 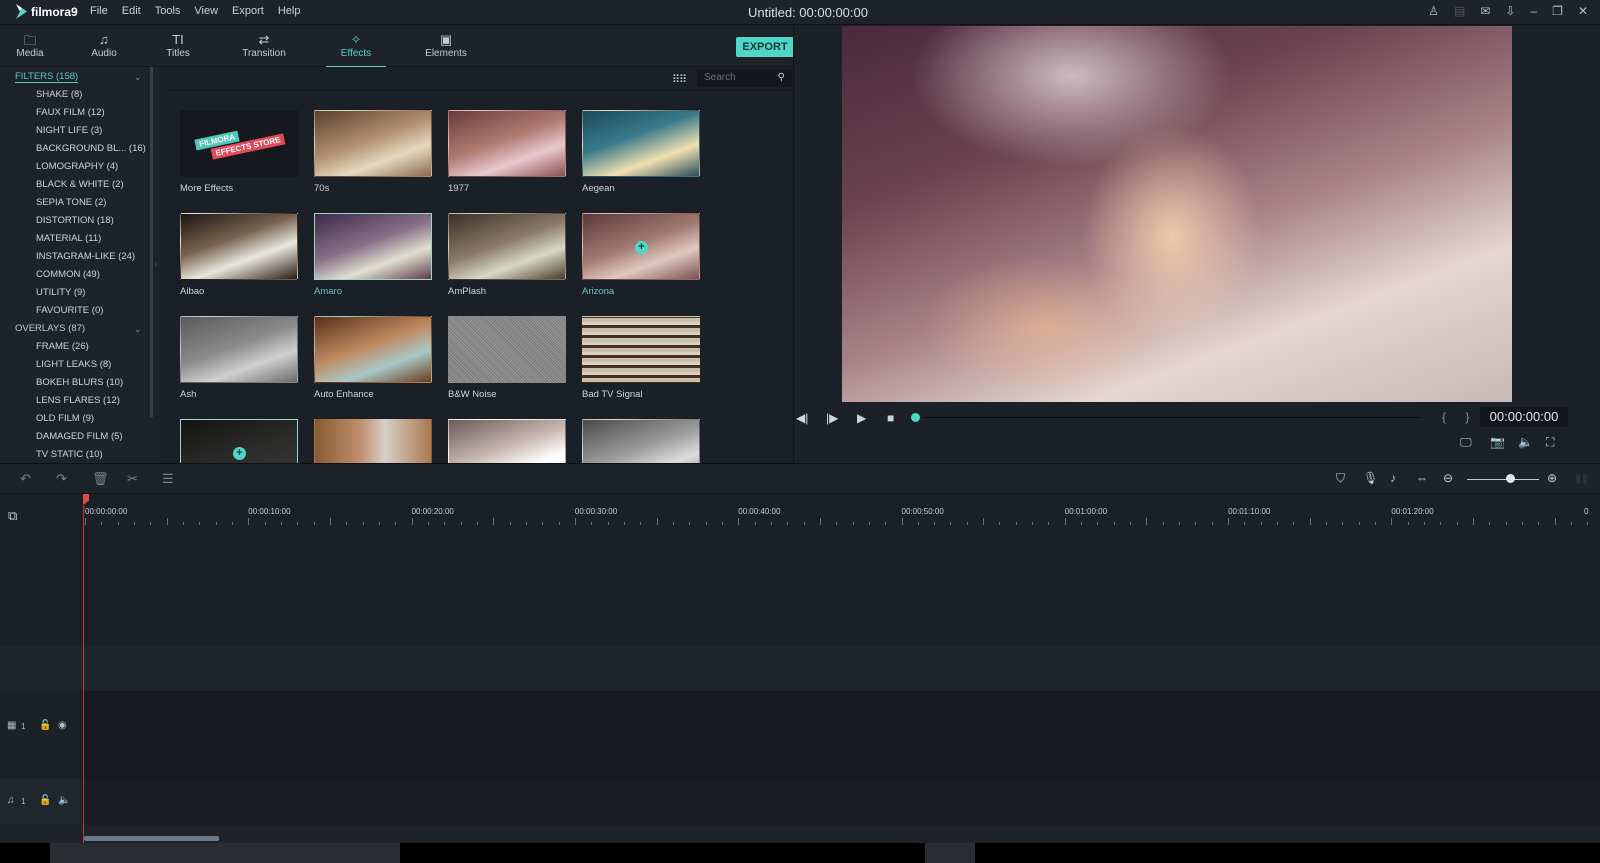 I want to click on effect-tile: Bad TV Signal, so click(x=641, y=358).